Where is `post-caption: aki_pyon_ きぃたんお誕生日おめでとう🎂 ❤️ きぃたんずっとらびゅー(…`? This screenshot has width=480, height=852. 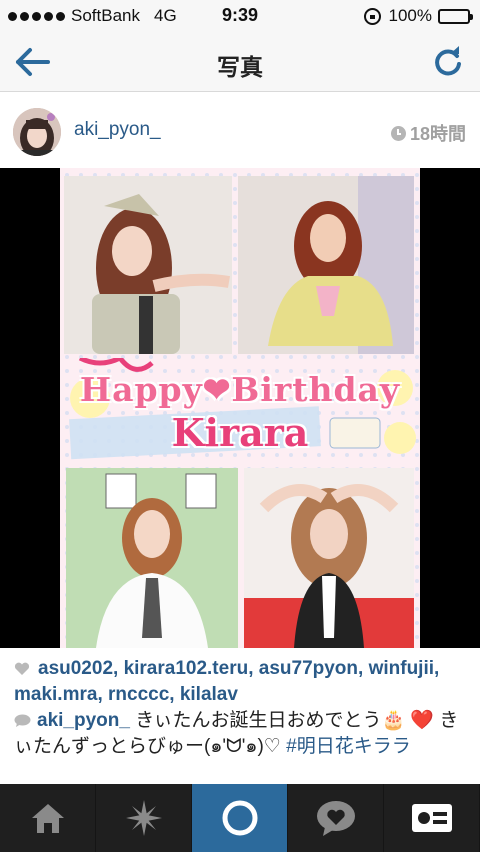
post-caption: aki_pyon_ きぃたんお誕生日おめでとう🎂 ❤️ きぃたんずっとらびゅー(… is located at coordinates (242, 734).